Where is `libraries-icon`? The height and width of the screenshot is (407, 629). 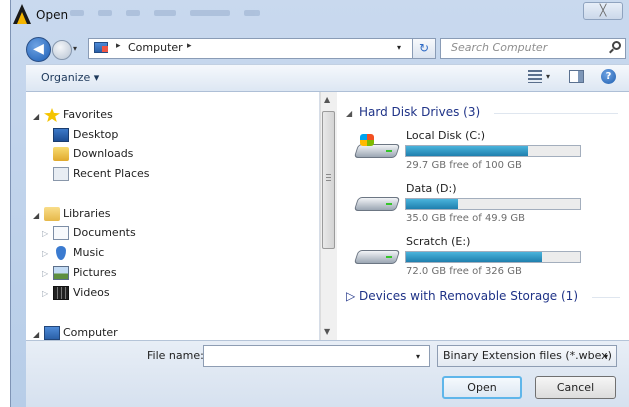
libraries-icon is located at coordinates (52, 214).